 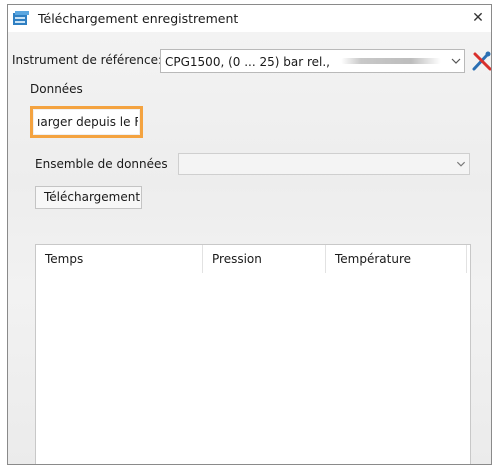 What do you see at coordinates (87, 60) in the screenshot?
I see `reference-instrument-label: Instrument de référence:` at bounding box center [87, 60].